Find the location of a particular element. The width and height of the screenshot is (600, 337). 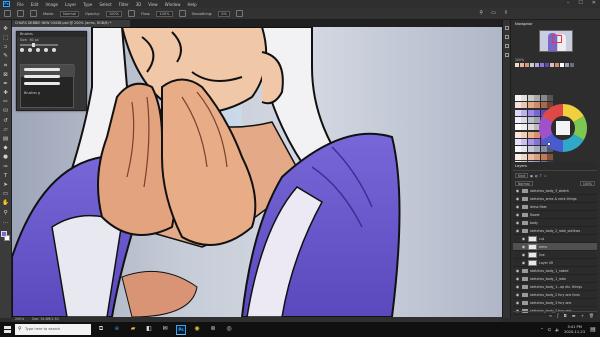

foreground-color-swatch is located at coordinates (3, 234).